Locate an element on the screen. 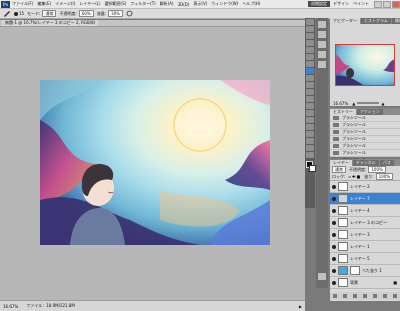  navigator-thumbnail is located at coordinates (365, 65).